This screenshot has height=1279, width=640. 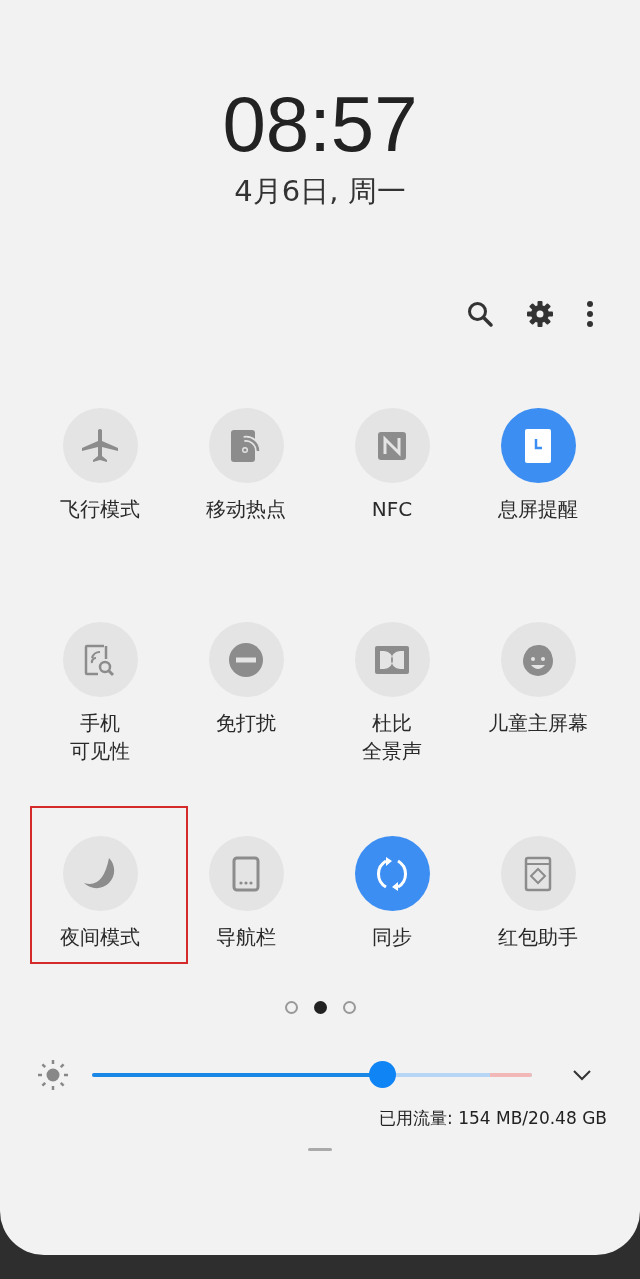 What do you see at coordinates (392, 723) in the screenshot?
I see `tile-label: 杜比` at bounding box center [392, 723].